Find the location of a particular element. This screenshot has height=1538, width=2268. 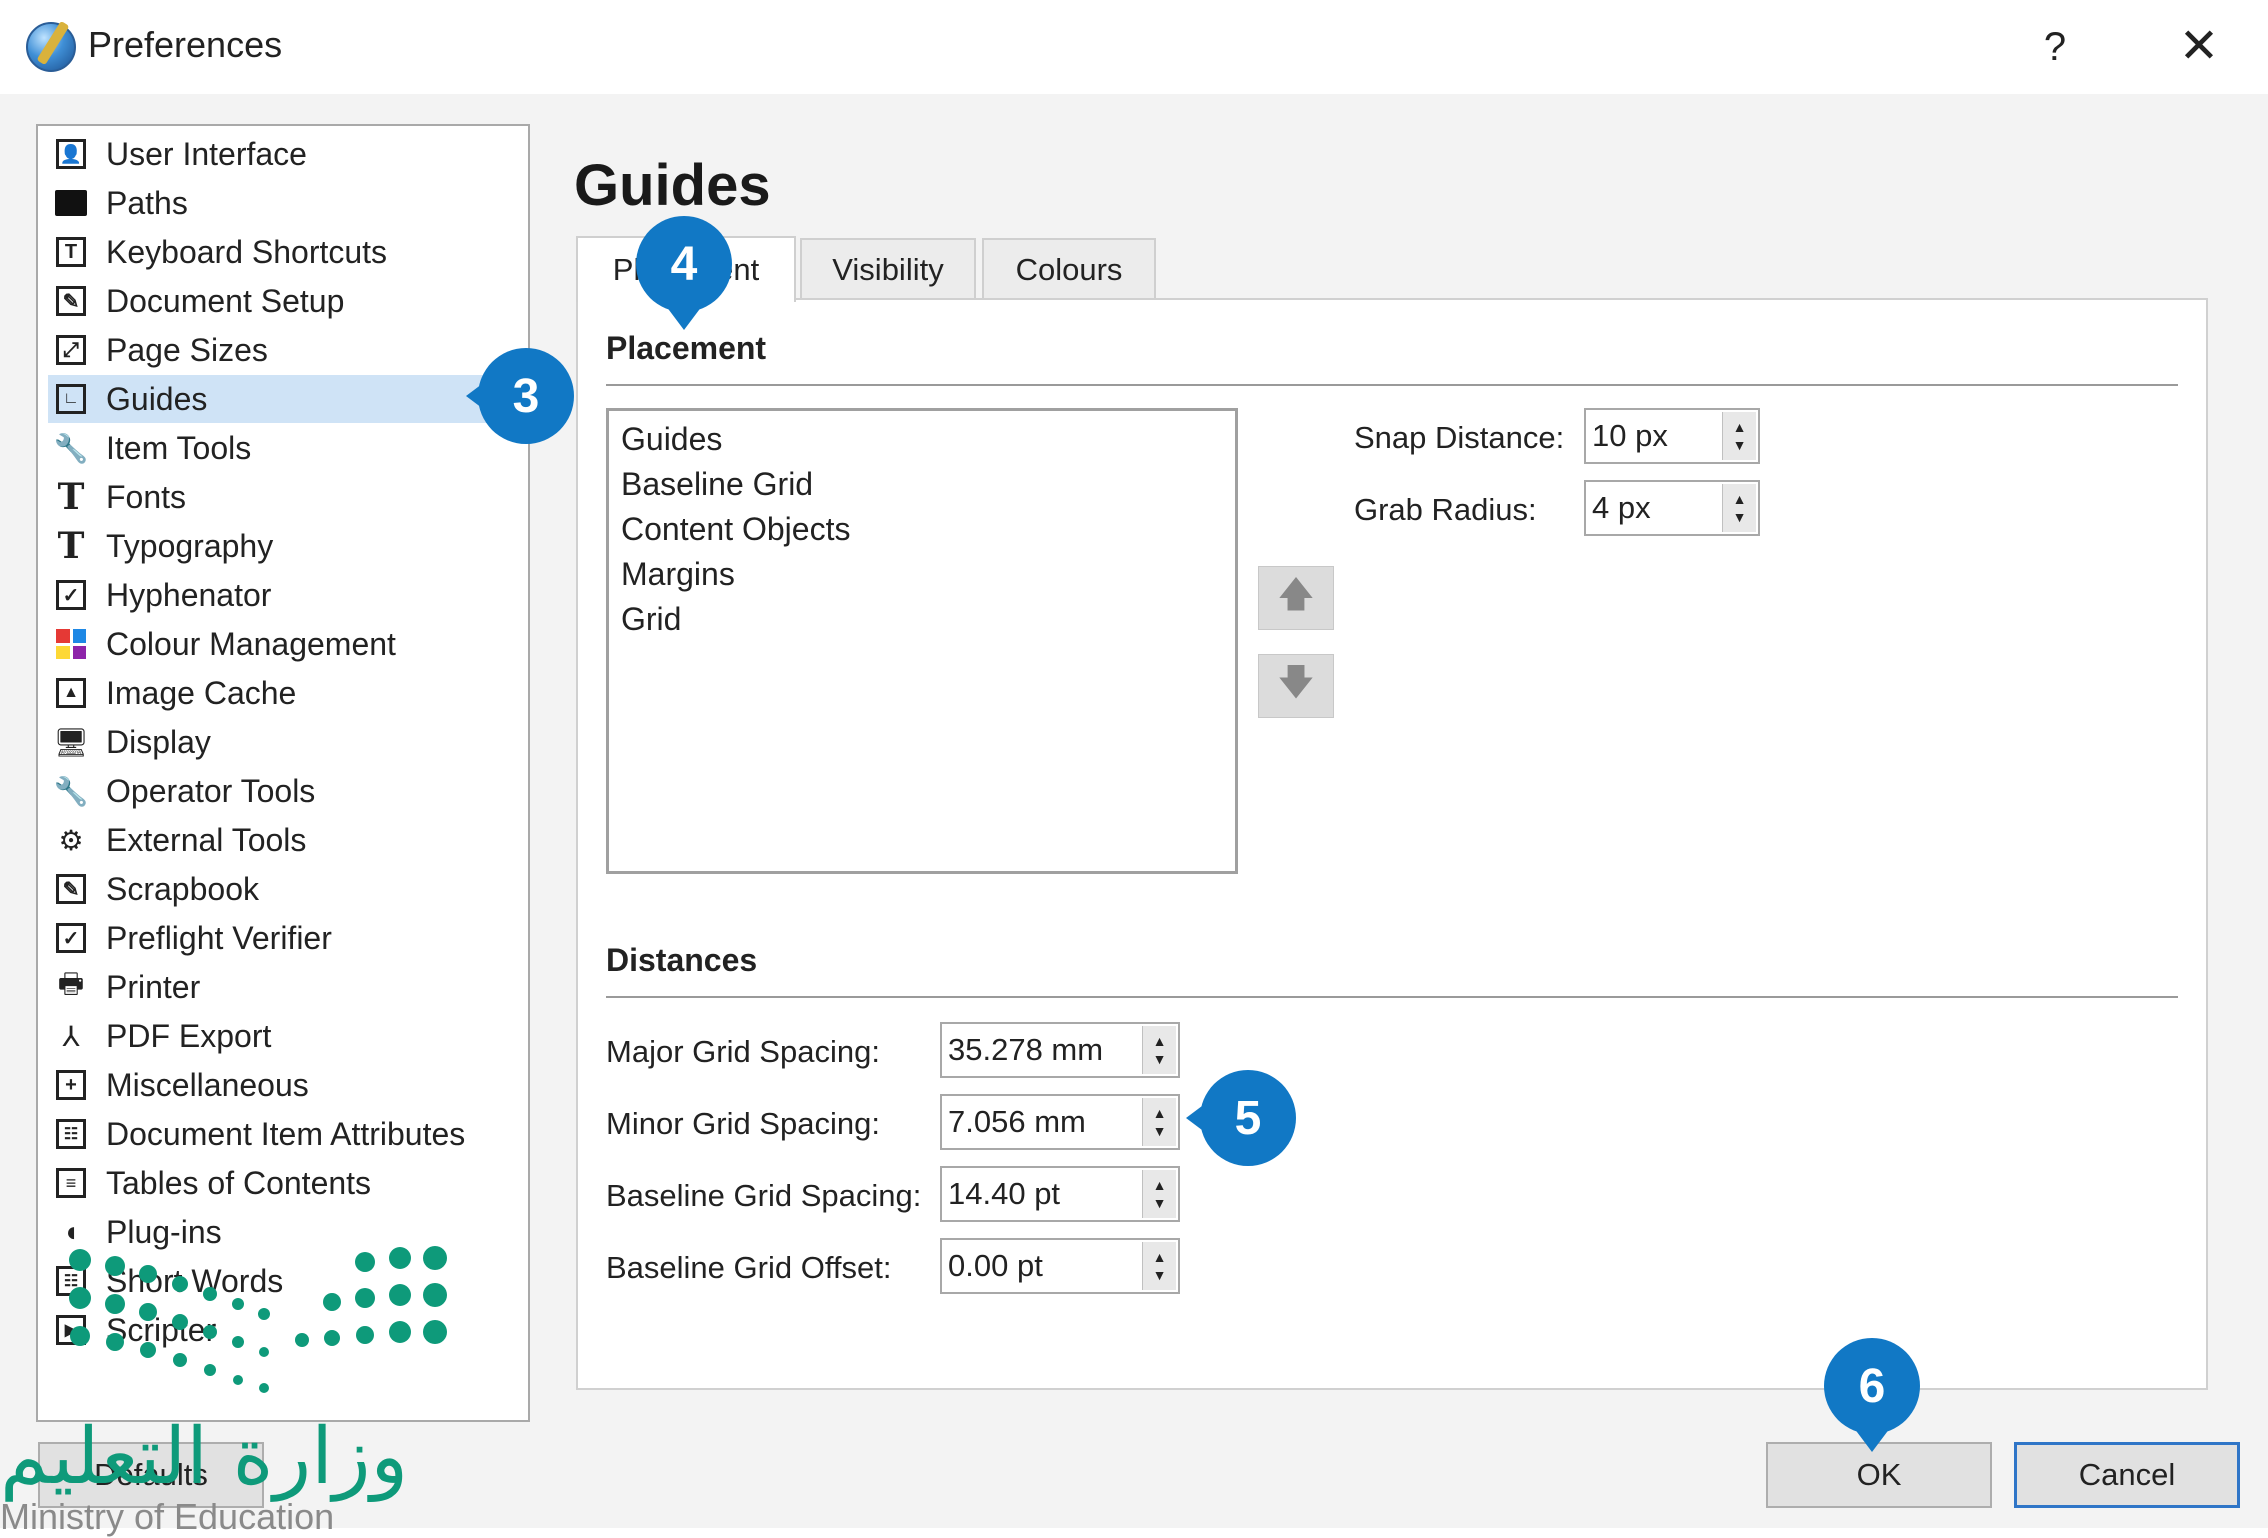

sidebar-item-paths: Paths is located at coordinates (283, 203).